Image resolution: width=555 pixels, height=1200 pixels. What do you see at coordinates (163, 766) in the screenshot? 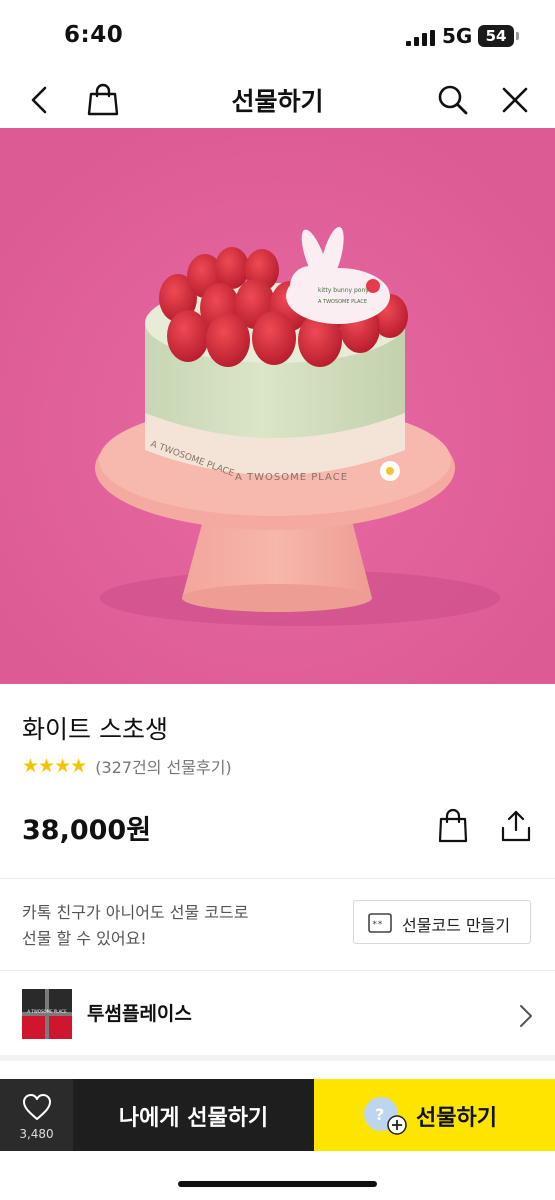
I see `review-count: (327건의 선물후기)` at bounding box center [163, 766].